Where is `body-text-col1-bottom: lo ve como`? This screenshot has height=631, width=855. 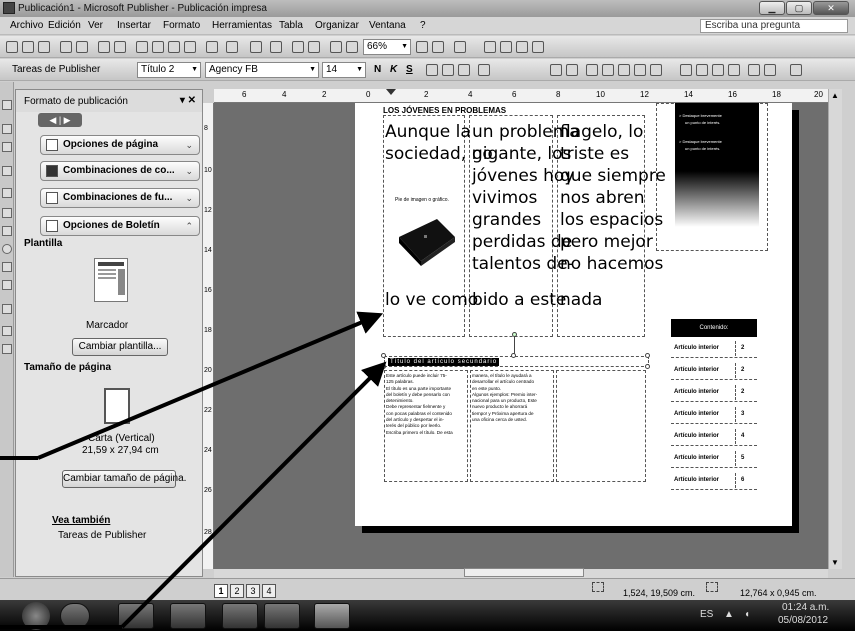 body-text-col1-bottom: lo ve como is located at coordinates (431, 300).